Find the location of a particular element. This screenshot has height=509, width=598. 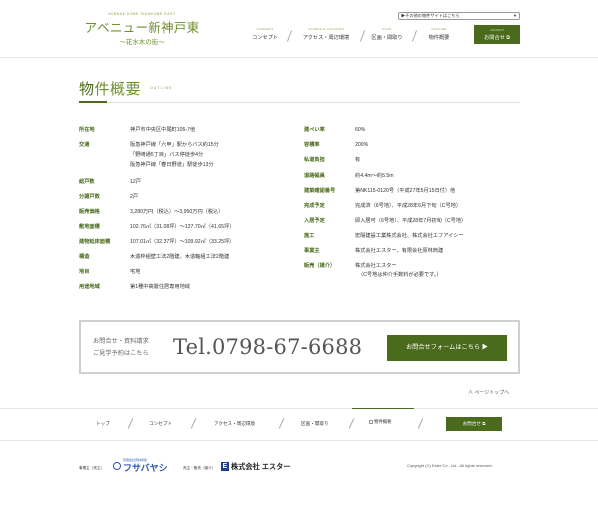

spec-label: 地目 is located at coordinates (84, 272).